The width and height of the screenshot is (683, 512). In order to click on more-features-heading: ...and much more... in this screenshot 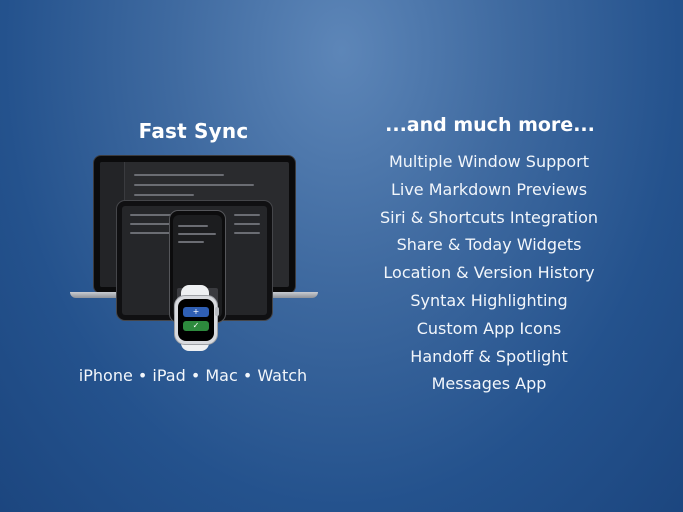, I will do `click(490, 125)`.